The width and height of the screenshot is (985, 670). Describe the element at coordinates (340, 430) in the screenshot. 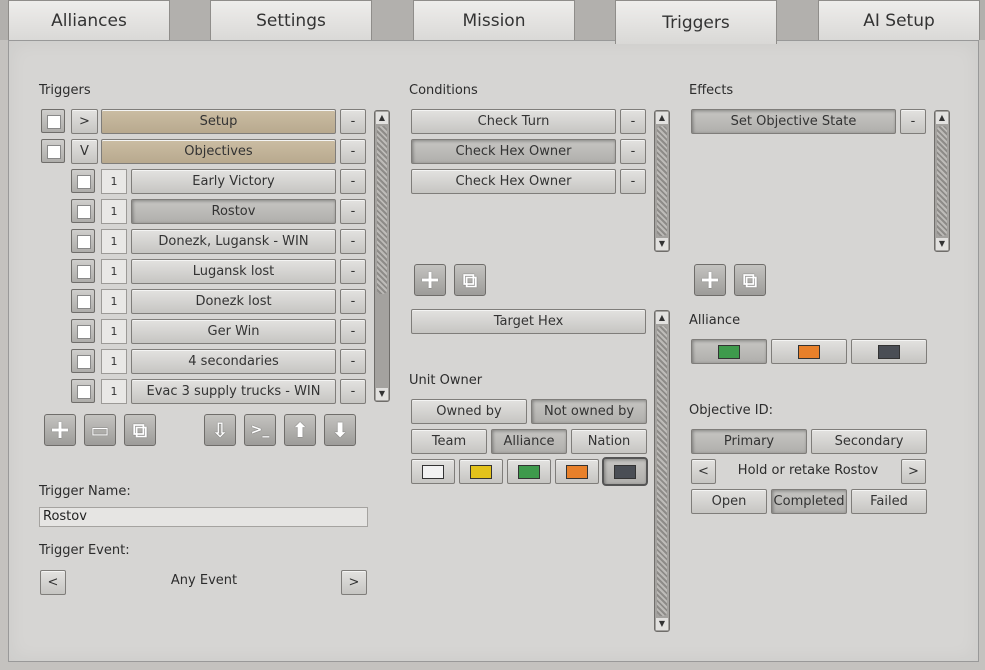

I see `move-down-button: ⬇` at that location.